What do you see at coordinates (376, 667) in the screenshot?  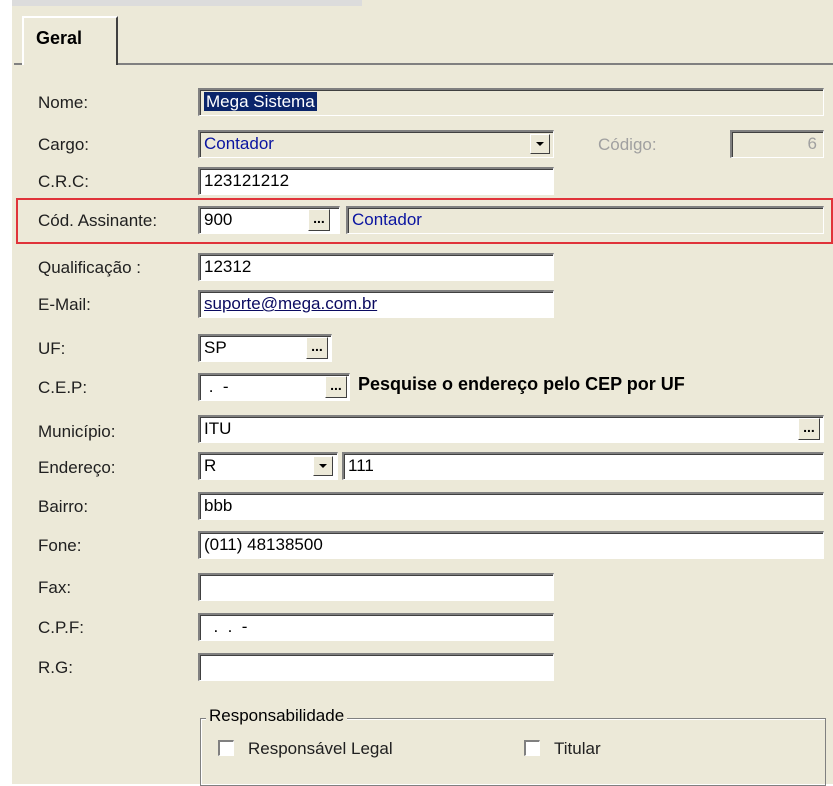 I see `rg-input` at bounding box center [376, 667].